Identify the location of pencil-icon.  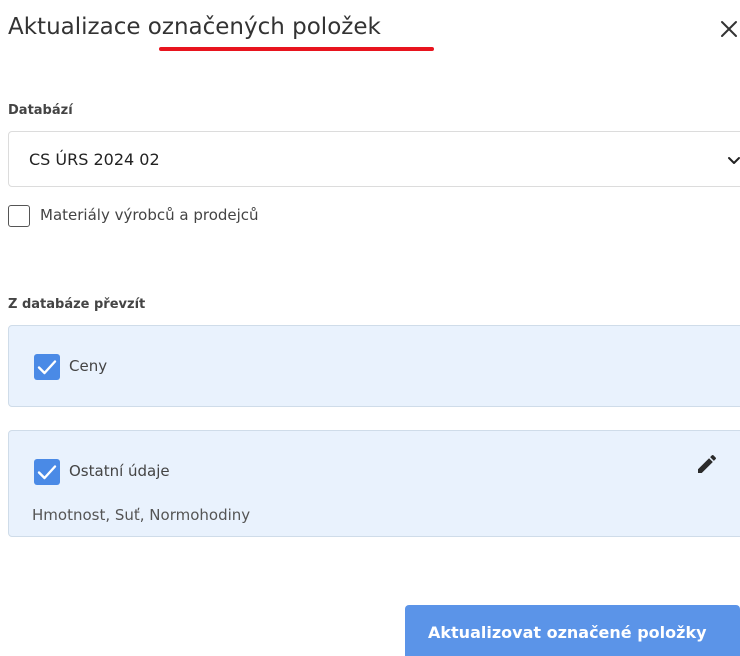
(707, 463).